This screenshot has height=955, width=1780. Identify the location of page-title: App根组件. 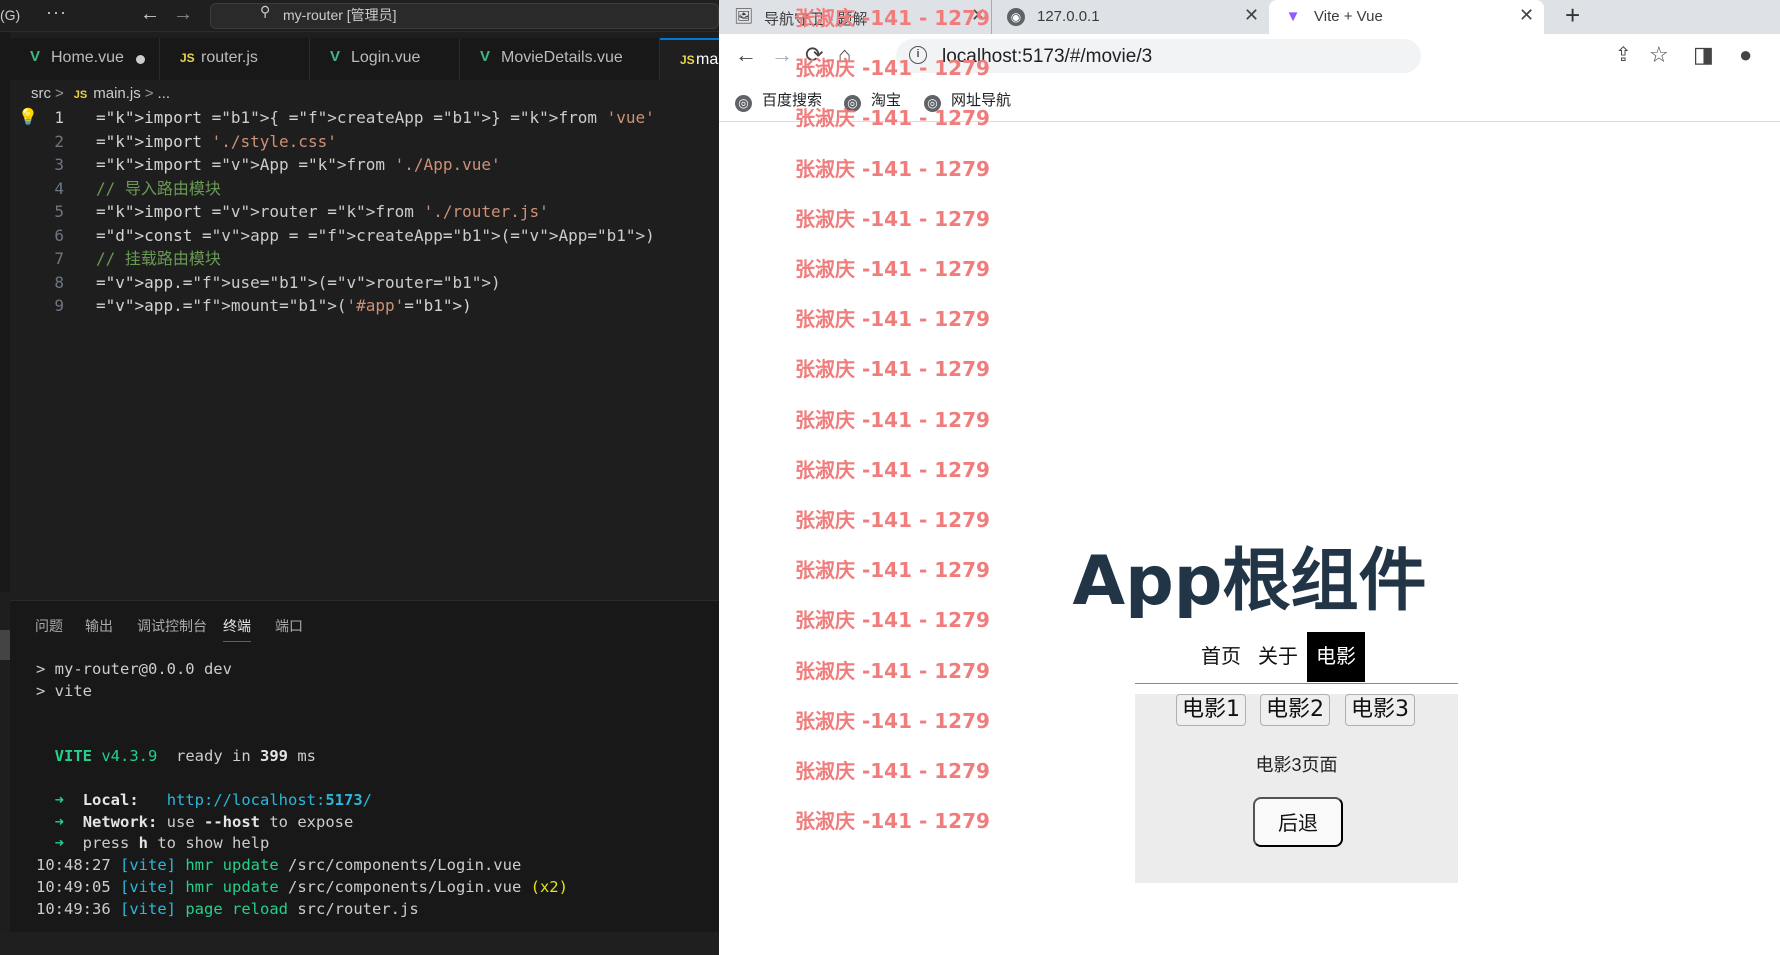
(1249, 581).